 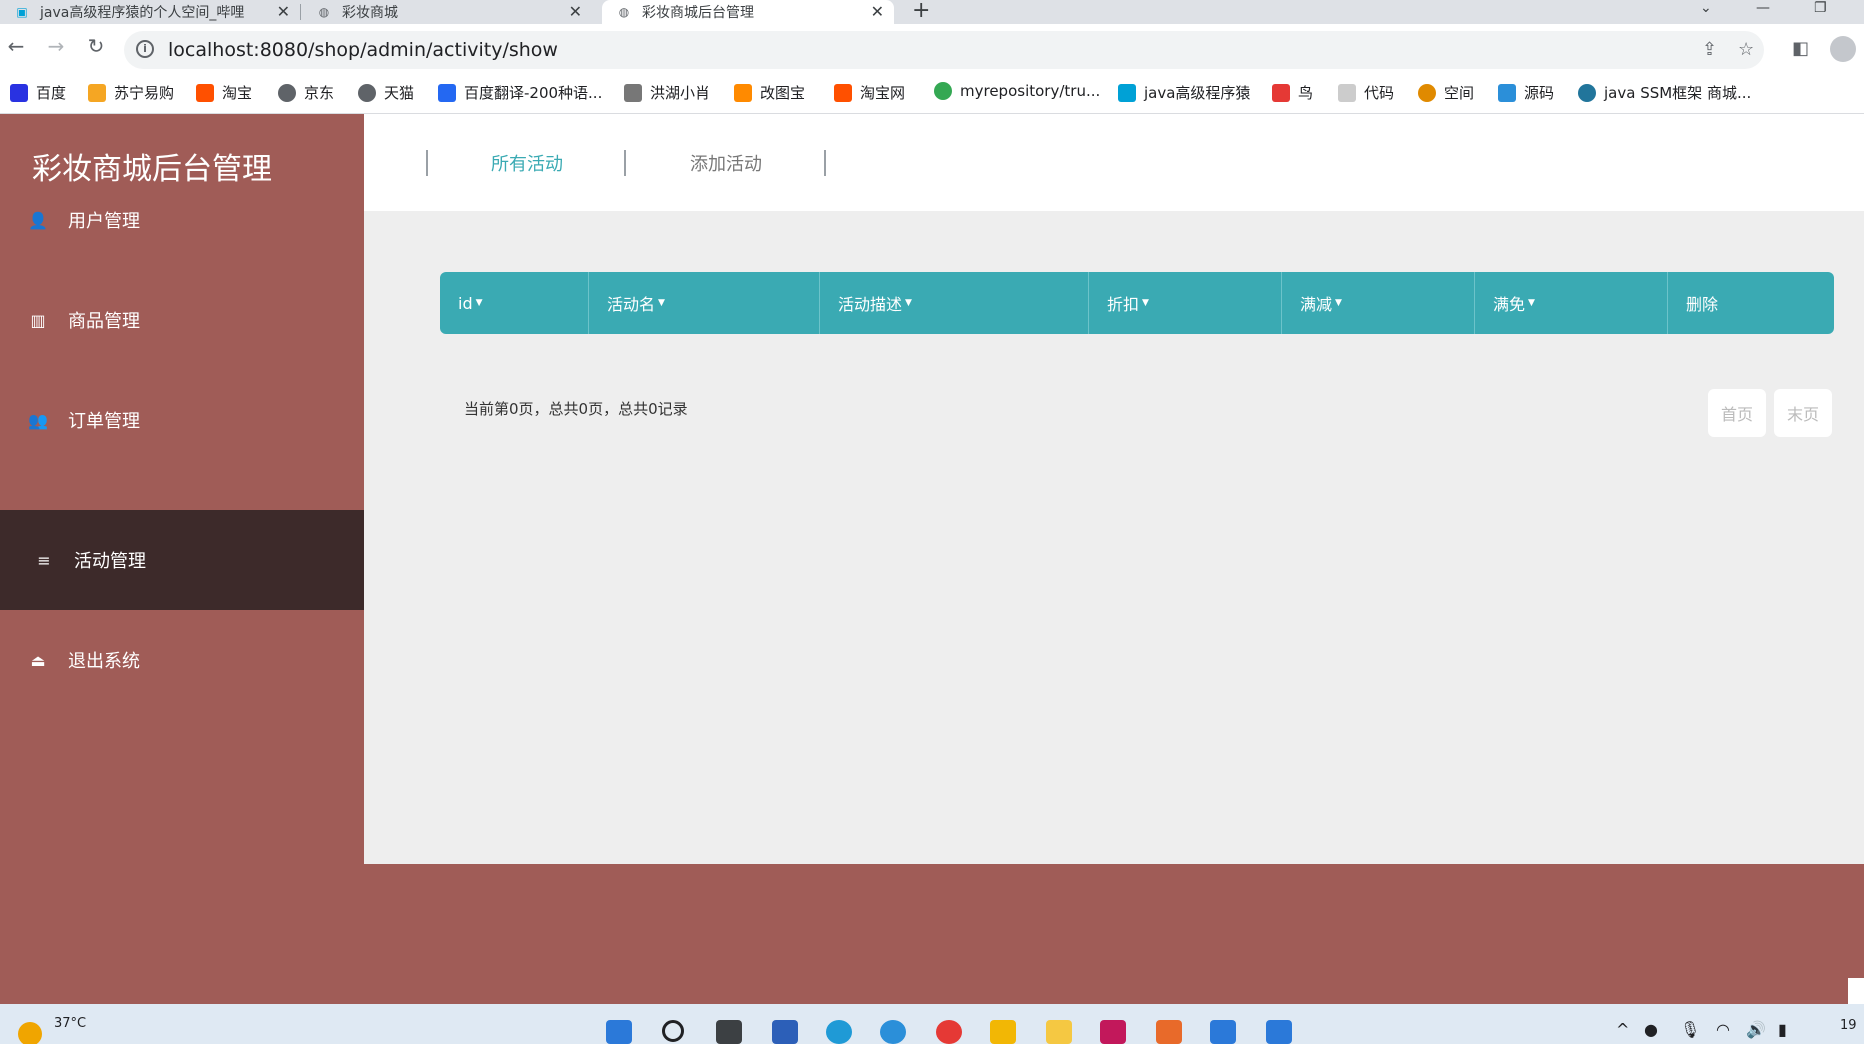 What do you see at coordinates (726, 163) in the screenshot?
I see `tab-add-activity: 添加活动` at bounding box center [726, 163].